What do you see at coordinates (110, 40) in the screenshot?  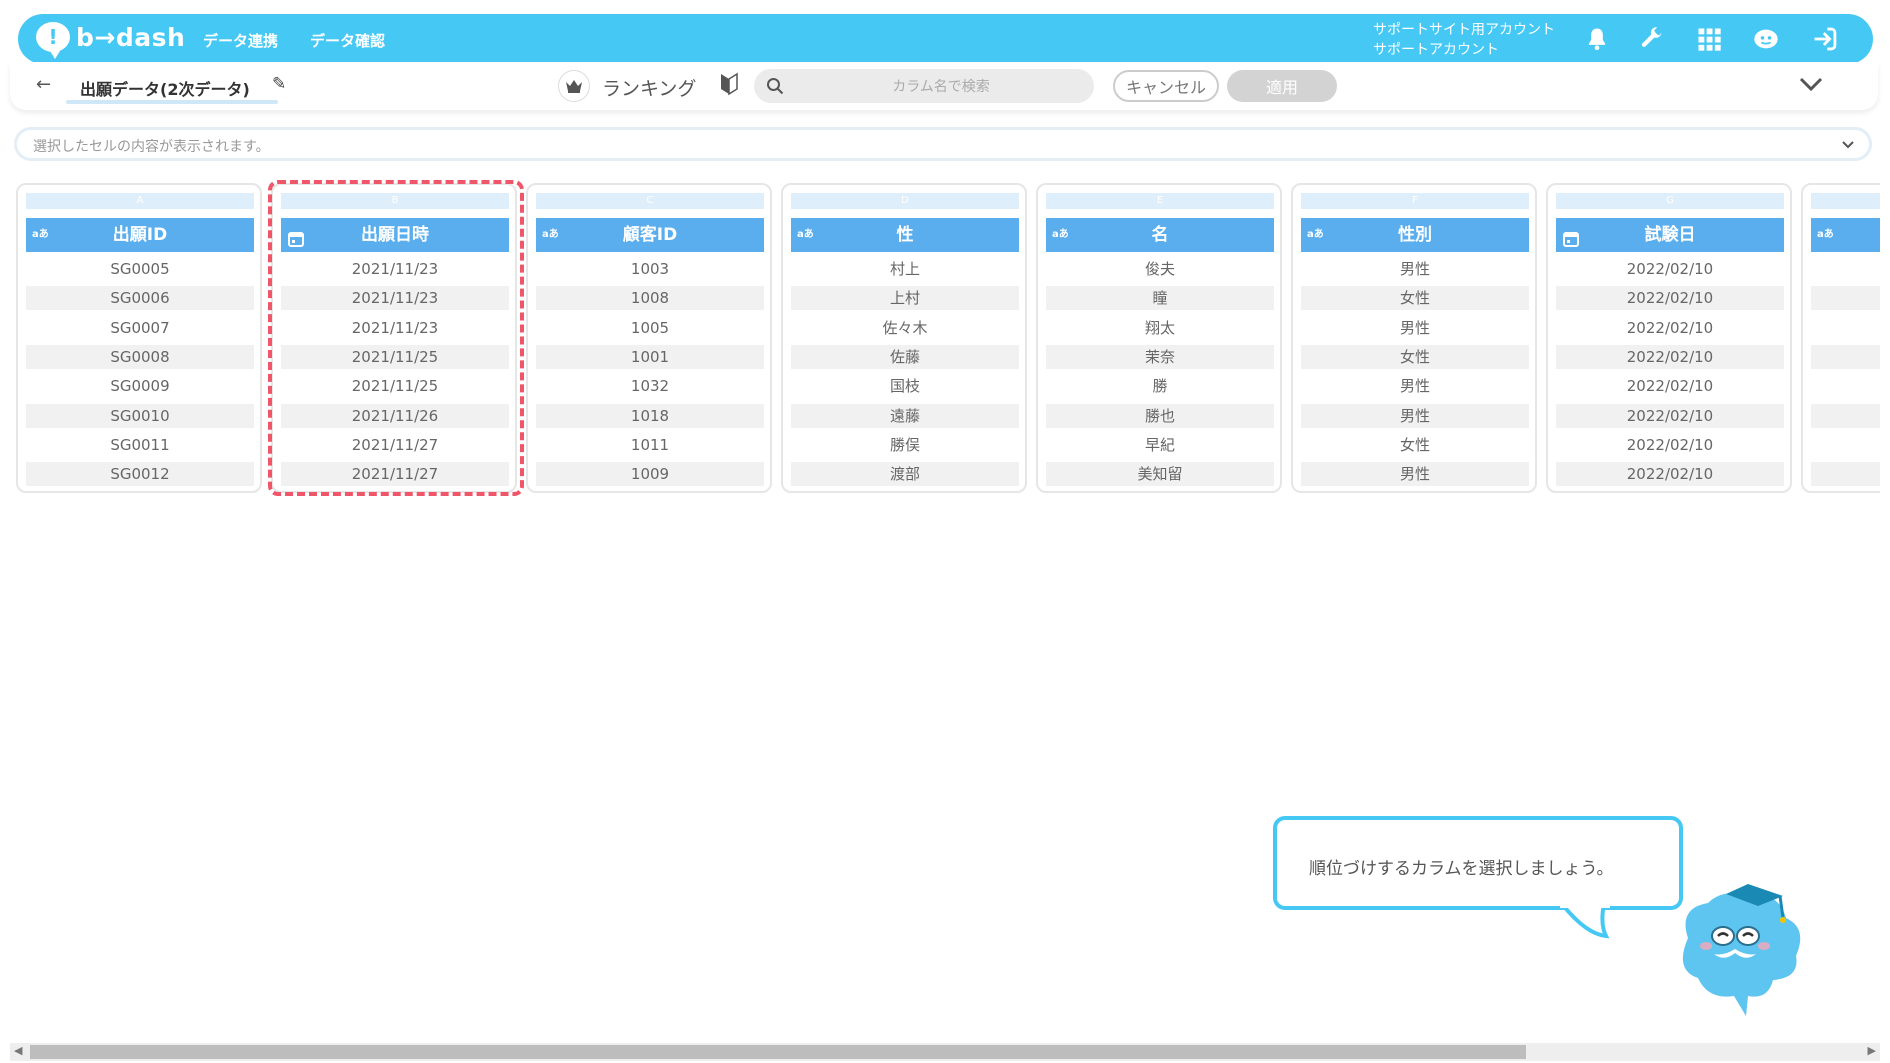 I see `b-dash-logo: ! b→dash` at bounding box center [110, 40].